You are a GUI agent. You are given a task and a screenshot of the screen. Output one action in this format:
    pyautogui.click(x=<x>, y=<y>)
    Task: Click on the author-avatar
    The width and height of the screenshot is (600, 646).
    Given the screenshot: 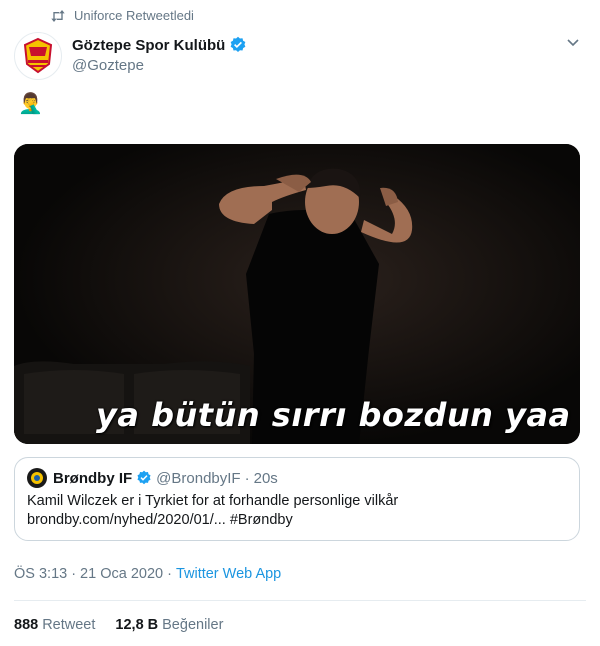 What is the action you would take?
    pyautogui.click(x=38, y=56)
    